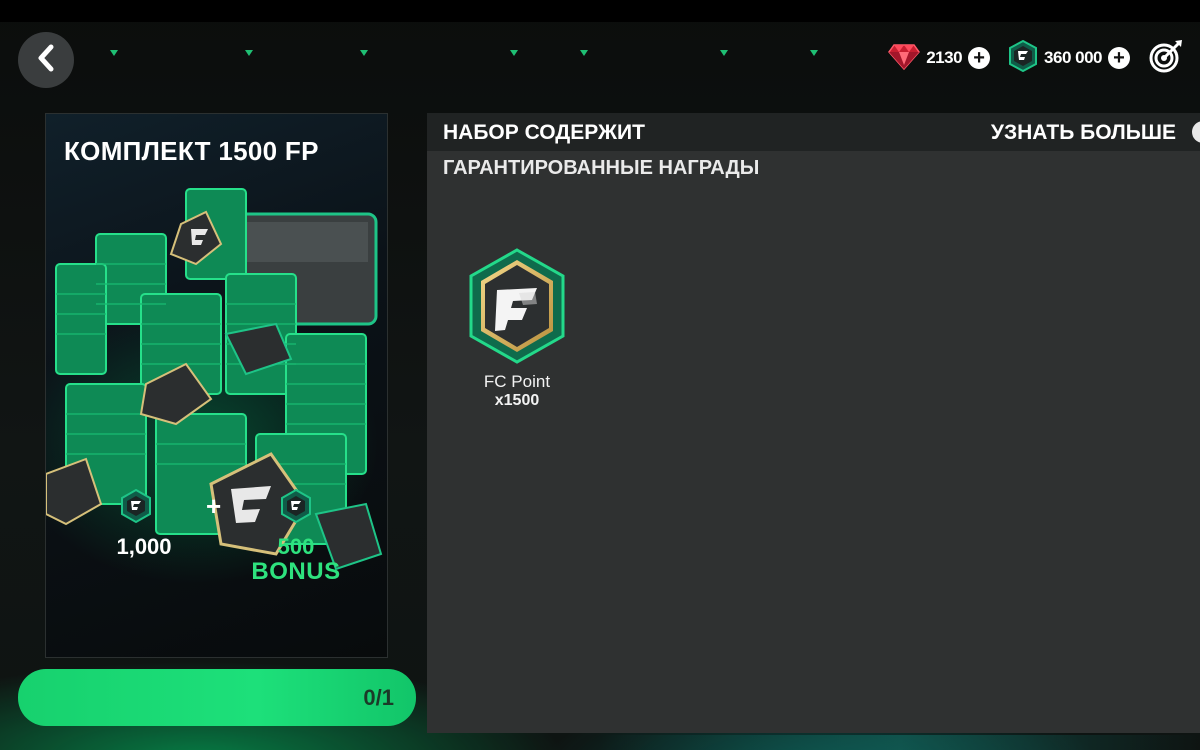  Describe the element at coordinates (944, 57) in the screenshot. I see `gems-value: 2130` at that location.